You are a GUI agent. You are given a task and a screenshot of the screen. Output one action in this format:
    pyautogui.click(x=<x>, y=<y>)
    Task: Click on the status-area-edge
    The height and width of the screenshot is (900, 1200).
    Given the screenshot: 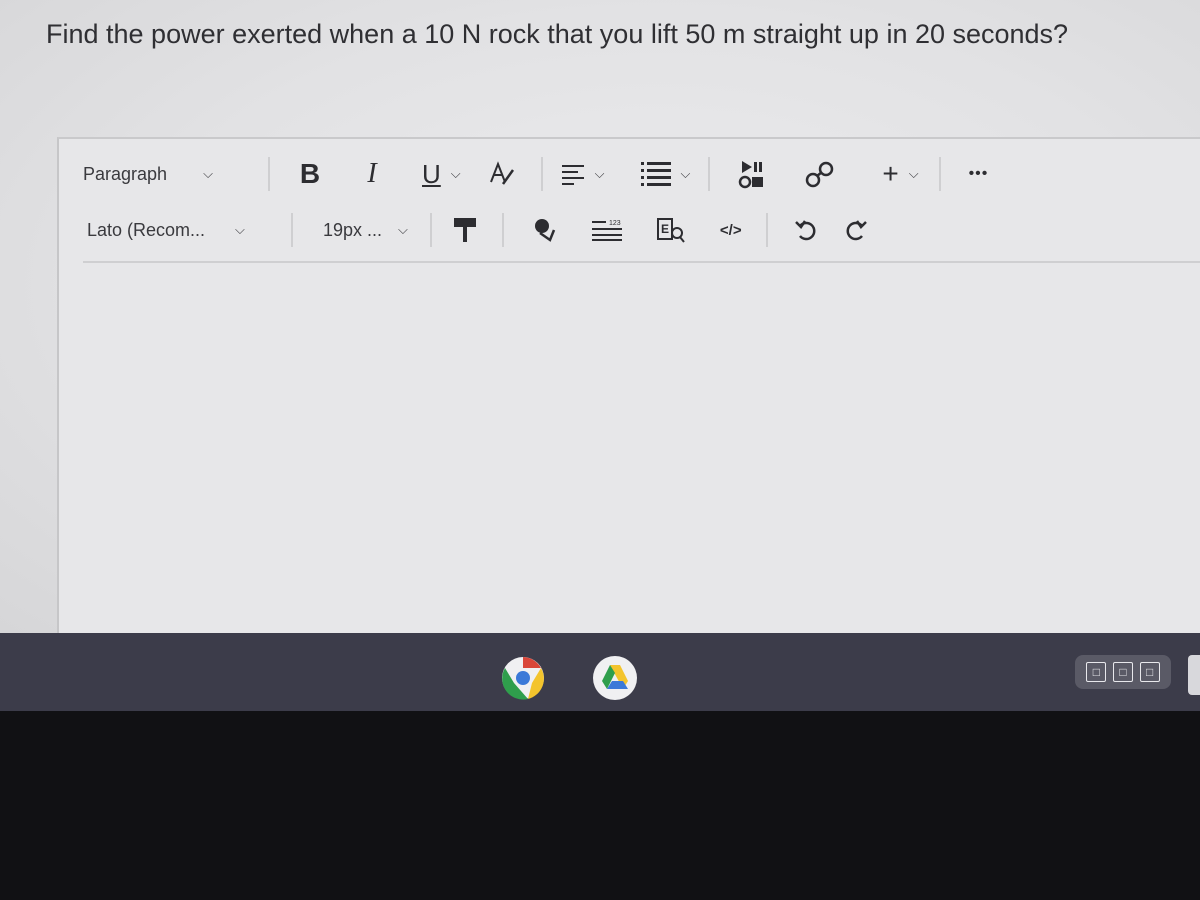 What is the action you would take?
    pyautogui.click(x=1194, y=675)
    